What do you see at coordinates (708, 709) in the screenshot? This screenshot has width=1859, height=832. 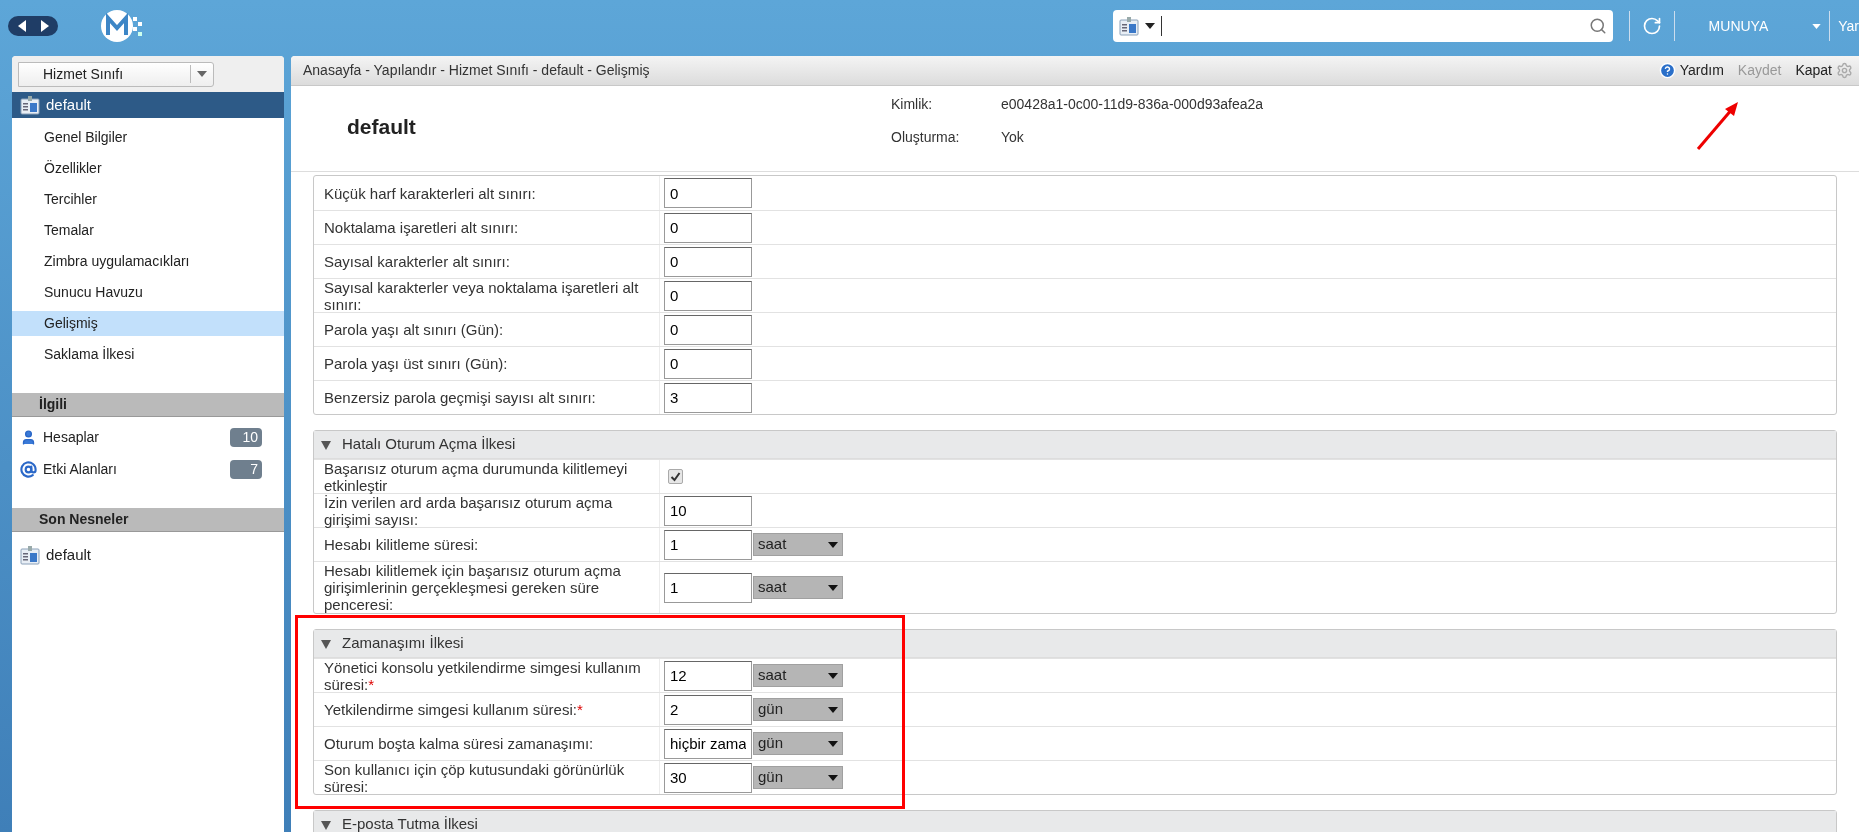 I see `number-field: 2` at bounding box center [708, 709].